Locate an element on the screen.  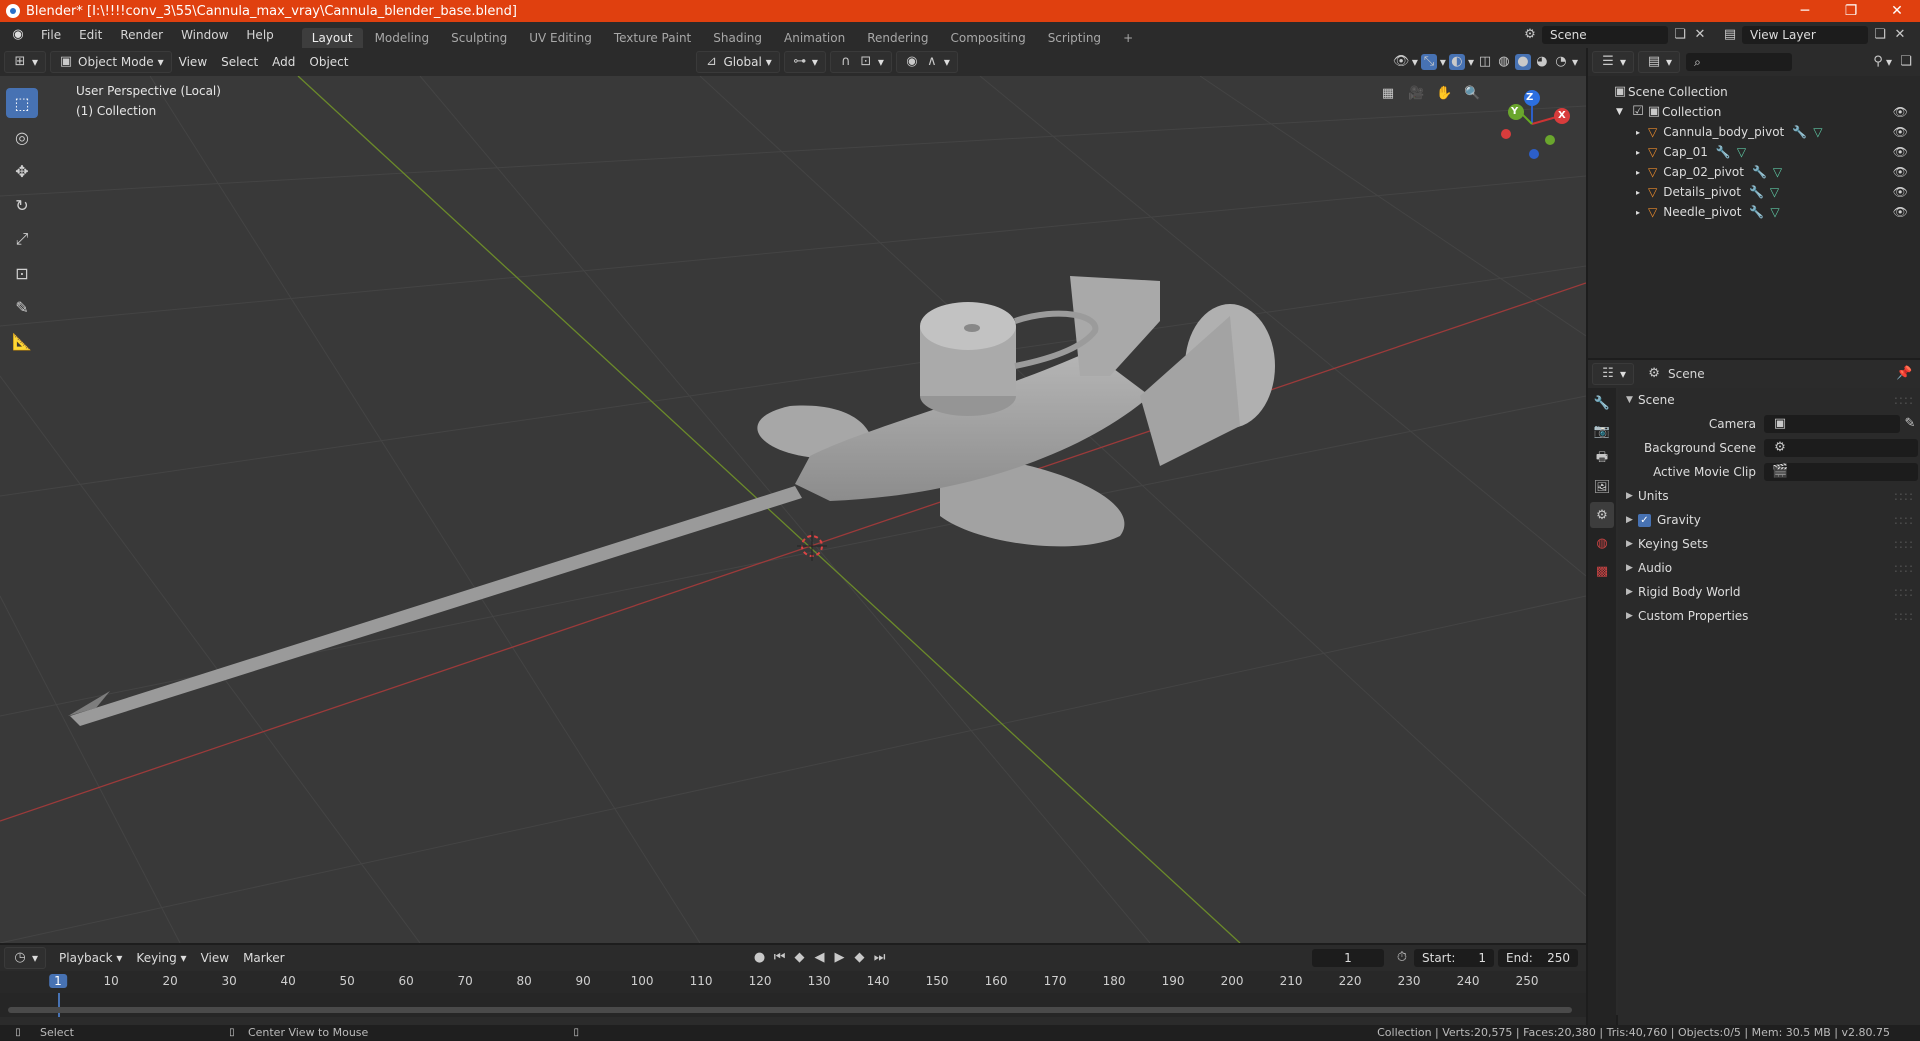
view-layer-field: View Layer is located at coordinates (1805, 35).